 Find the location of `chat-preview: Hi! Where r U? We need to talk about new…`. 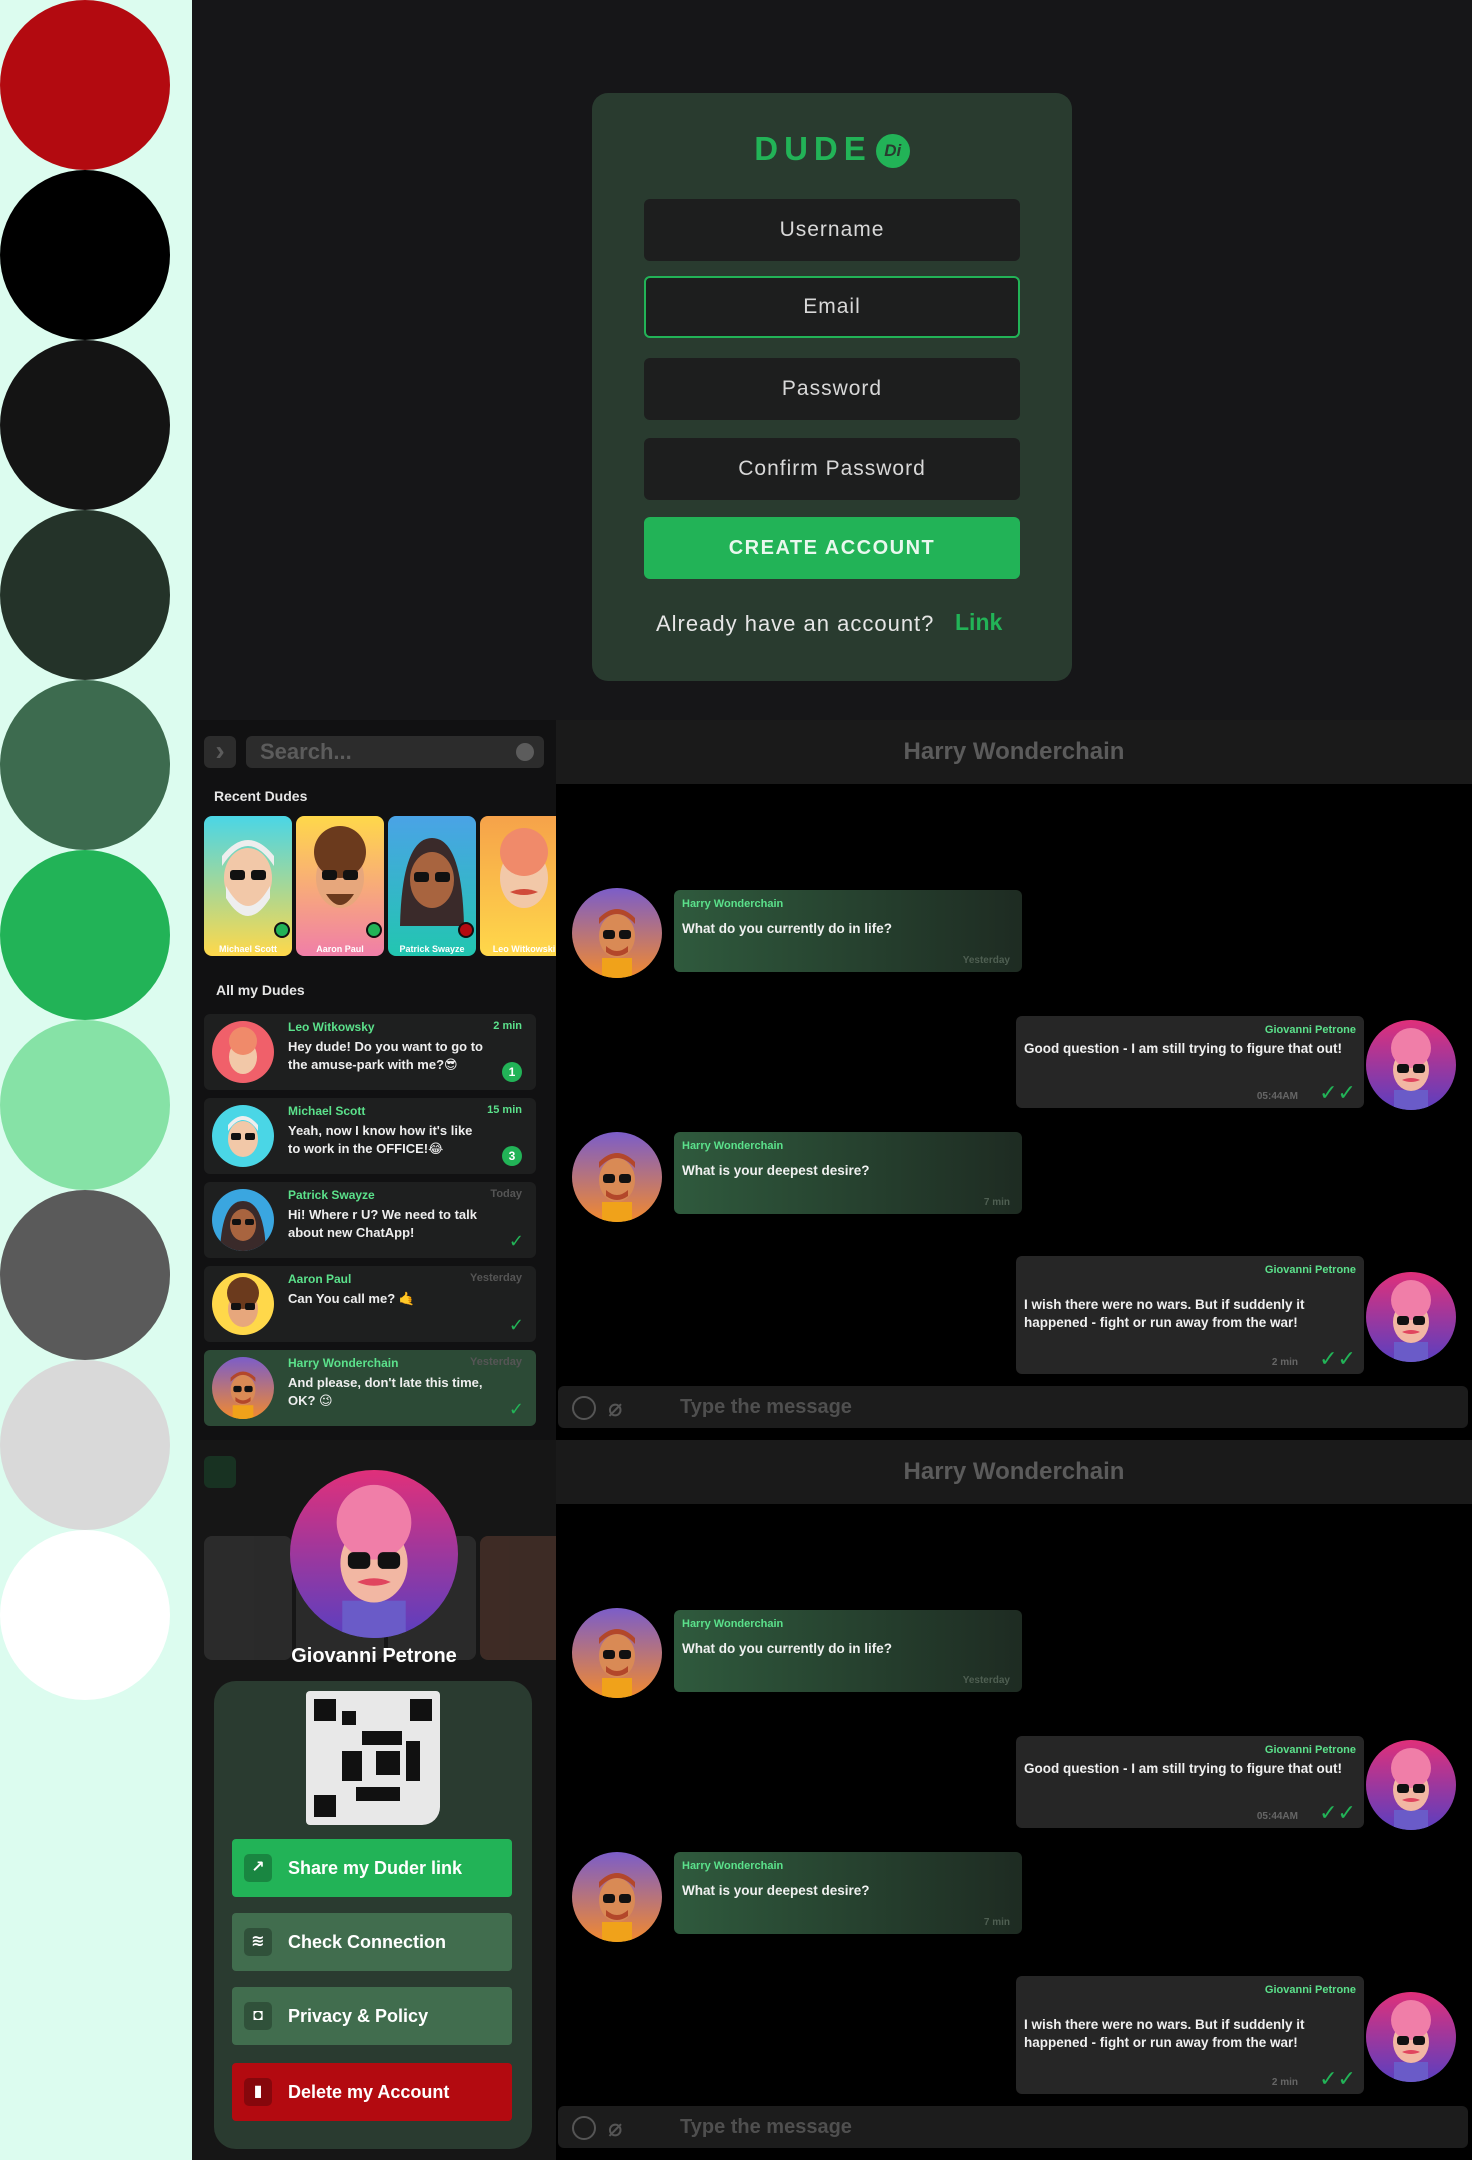

chat-preview: Hi! Where r U? We need to talk about new… is located at coordinates (383, 1223).